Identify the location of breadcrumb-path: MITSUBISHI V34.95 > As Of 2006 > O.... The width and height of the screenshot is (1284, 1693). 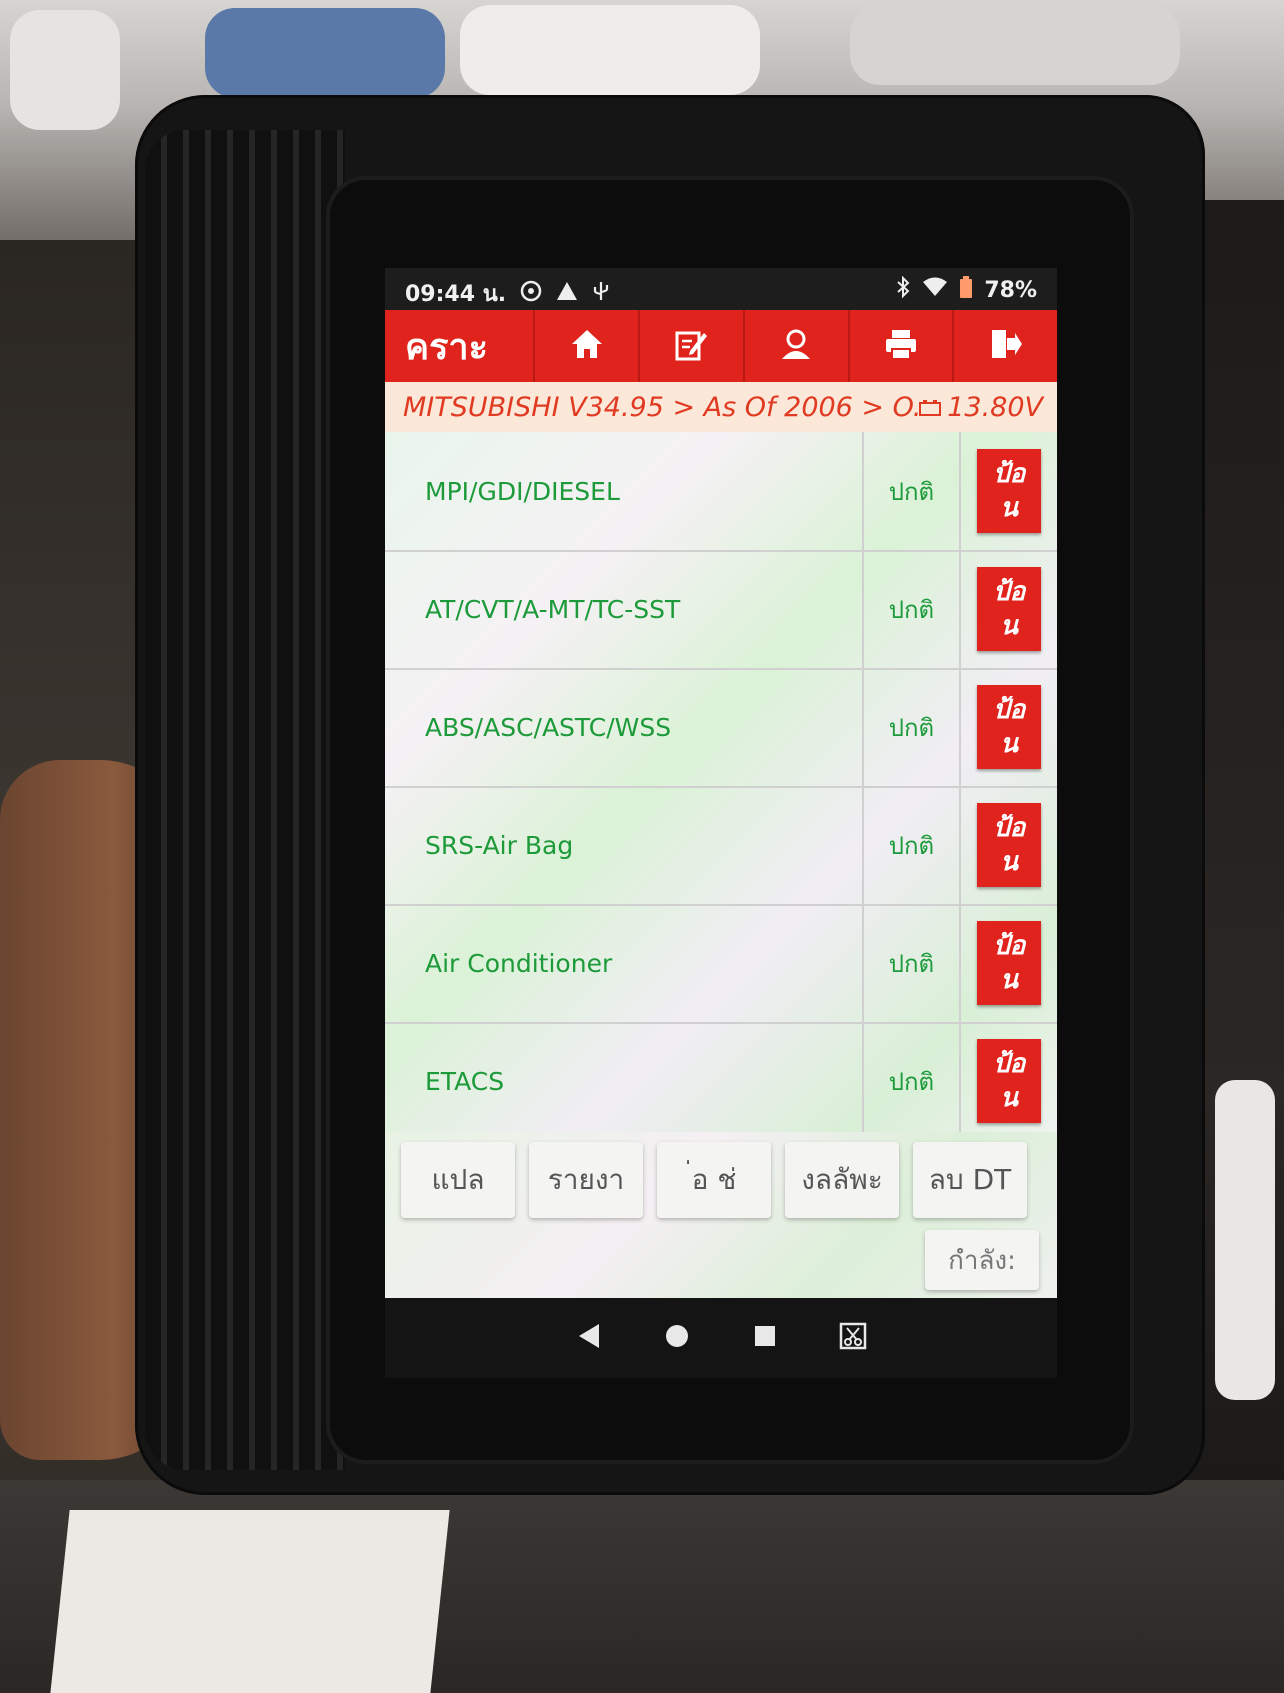
(661, 407).